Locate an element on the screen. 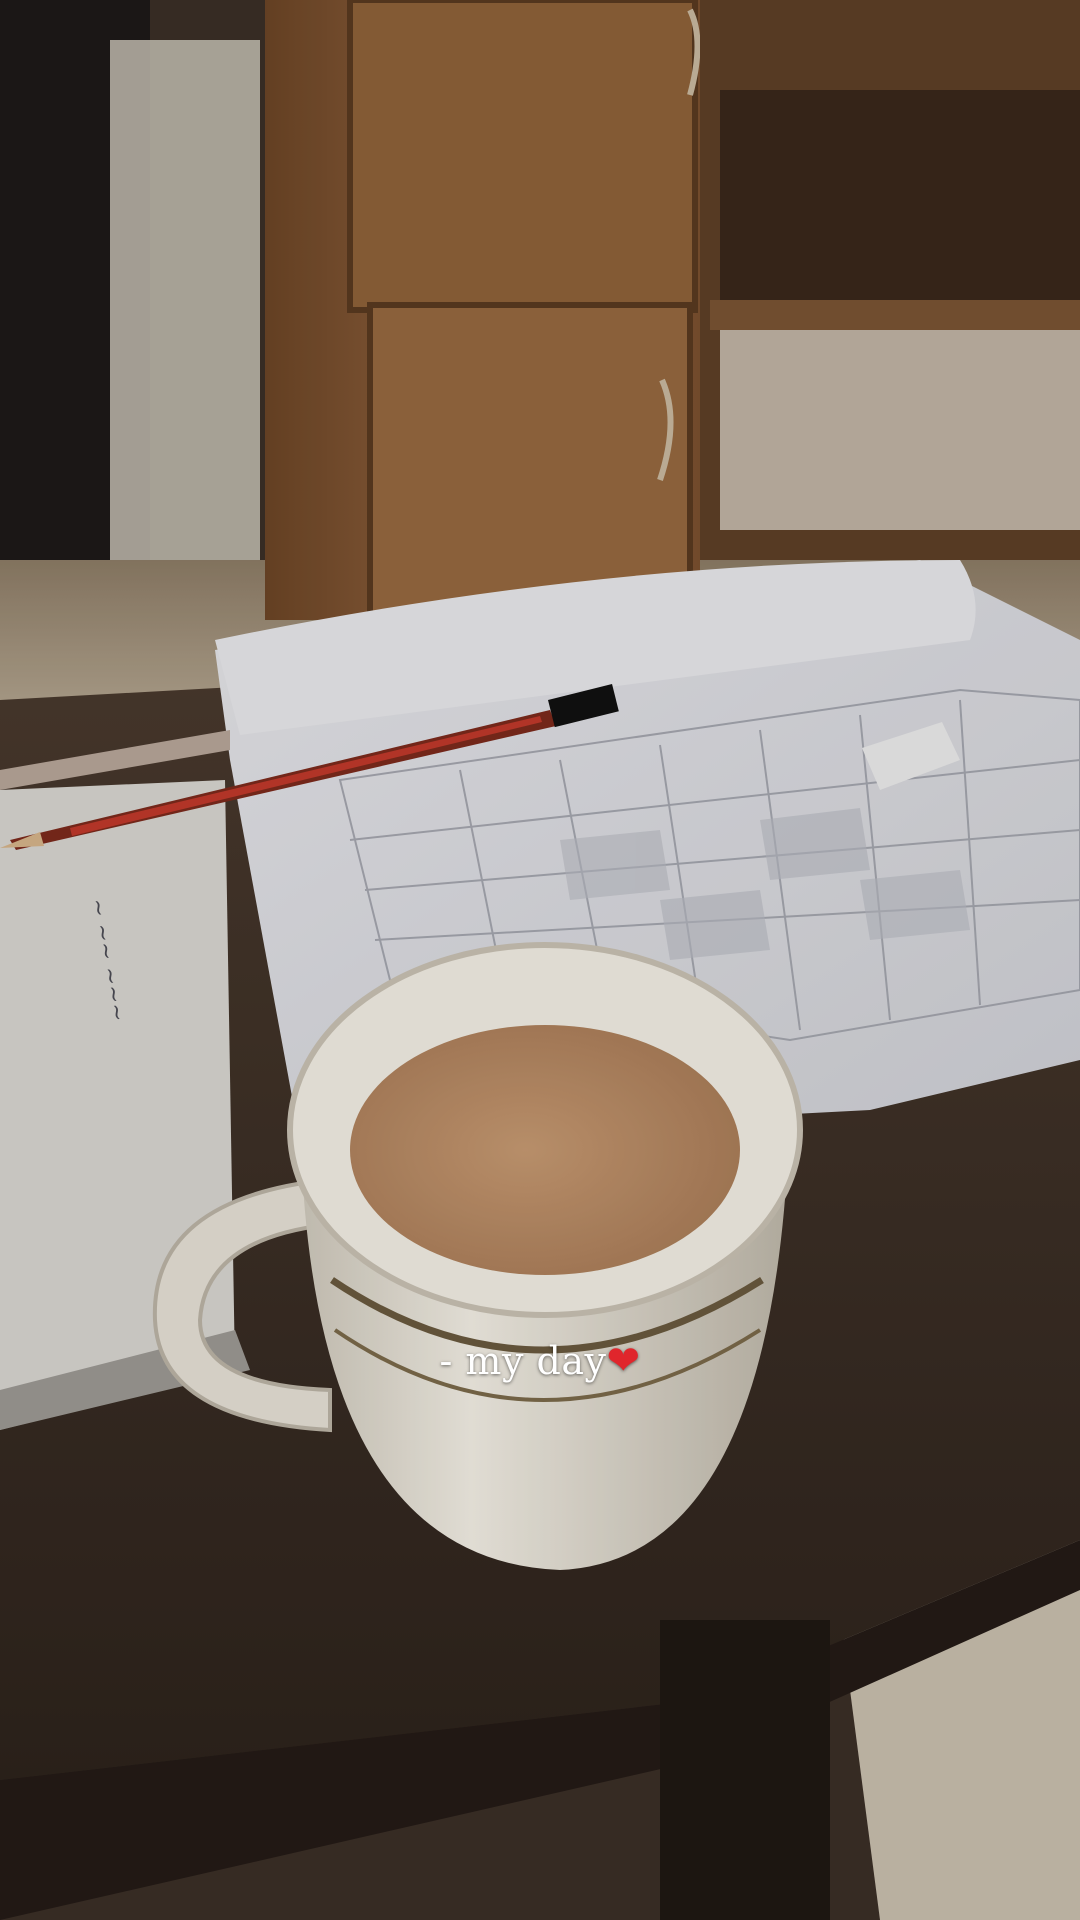 The height and width of the screenshot is (1920, 1080). story-caption: - my day❤ is located at coordinates (540, 1361).